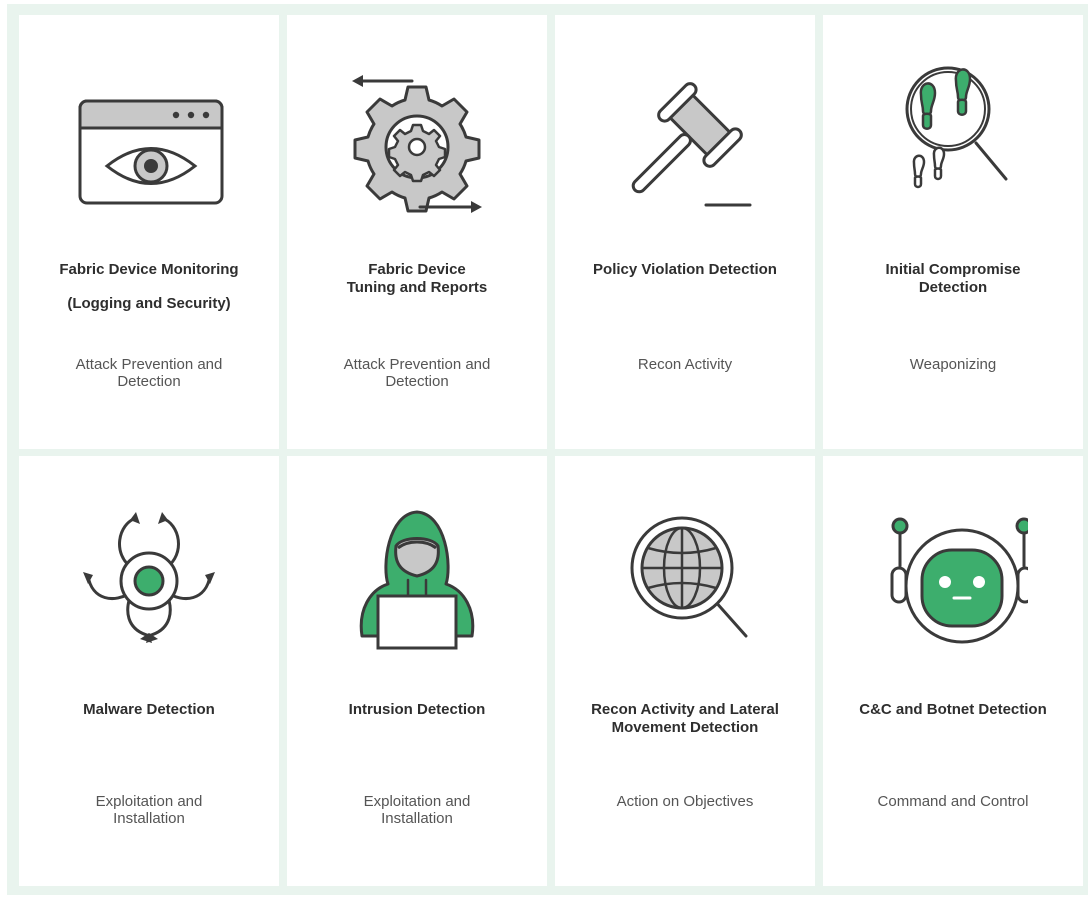 The width and height of the screenshot is (1088, 898). I want to click on card-title-line: Tuning and Reports, so click(417, 287).